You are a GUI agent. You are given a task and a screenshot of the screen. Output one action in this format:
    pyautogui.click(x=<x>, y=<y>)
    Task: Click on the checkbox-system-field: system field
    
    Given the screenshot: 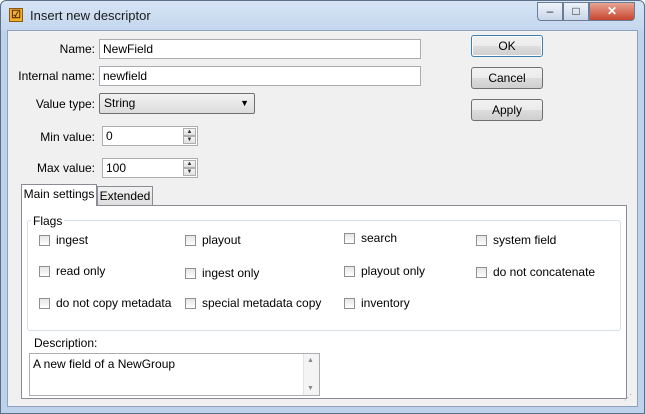 What is the action you would take?
    pyautogui.click(x=516, y=240)
    